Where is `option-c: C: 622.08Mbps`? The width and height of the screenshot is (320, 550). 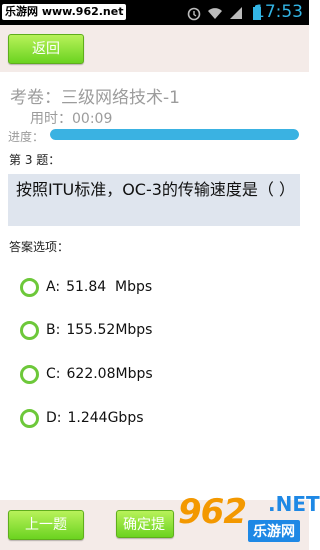
option-c: C: 622.08Mbps is located at coordinates (86, 374).